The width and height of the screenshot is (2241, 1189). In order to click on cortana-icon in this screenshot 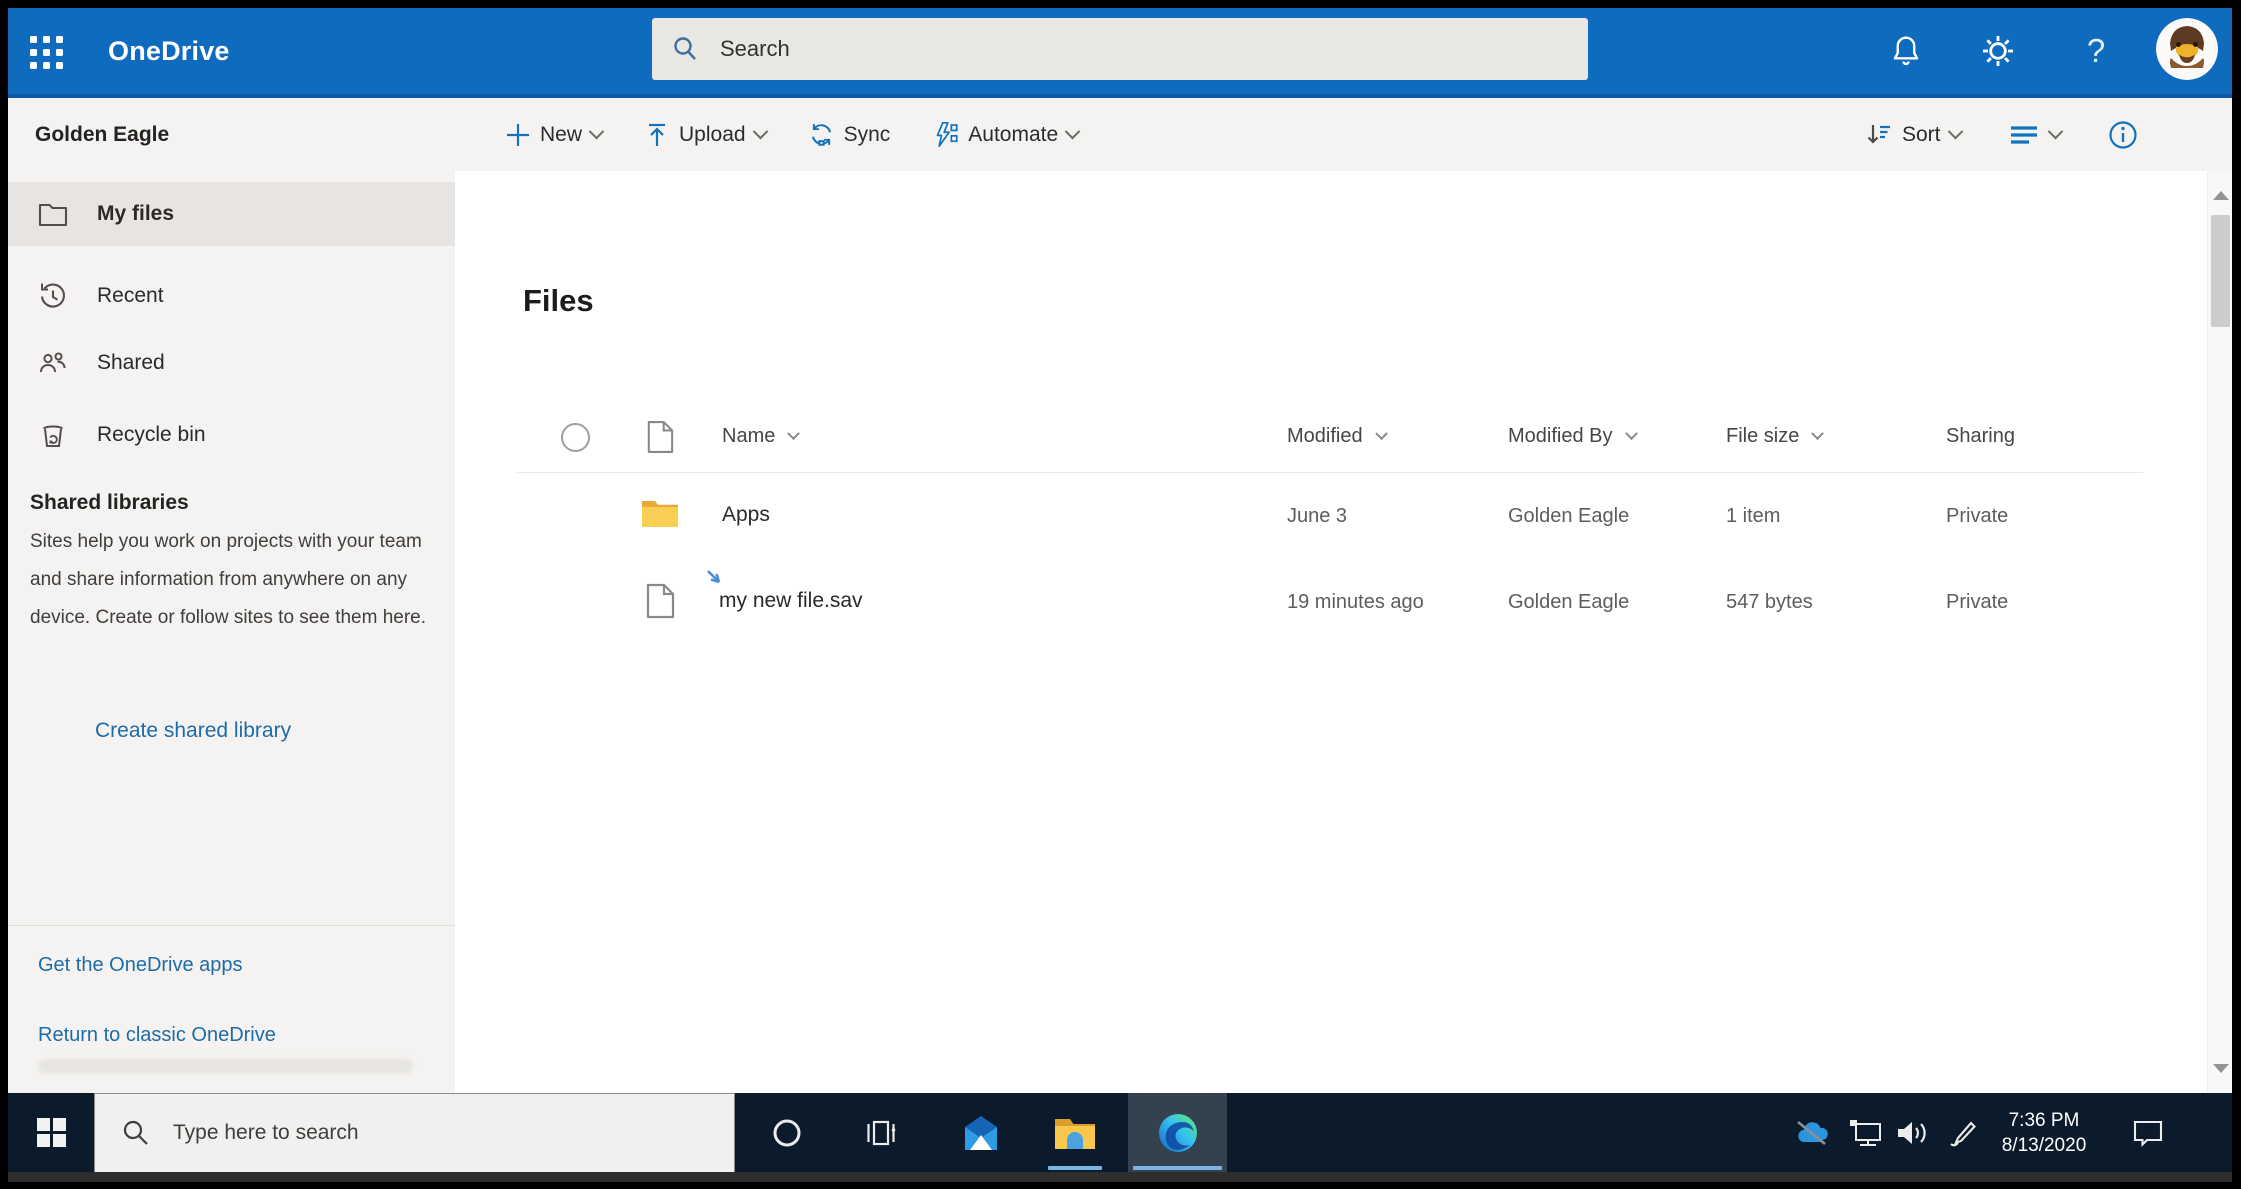, I will do `click(787, 1132)`.